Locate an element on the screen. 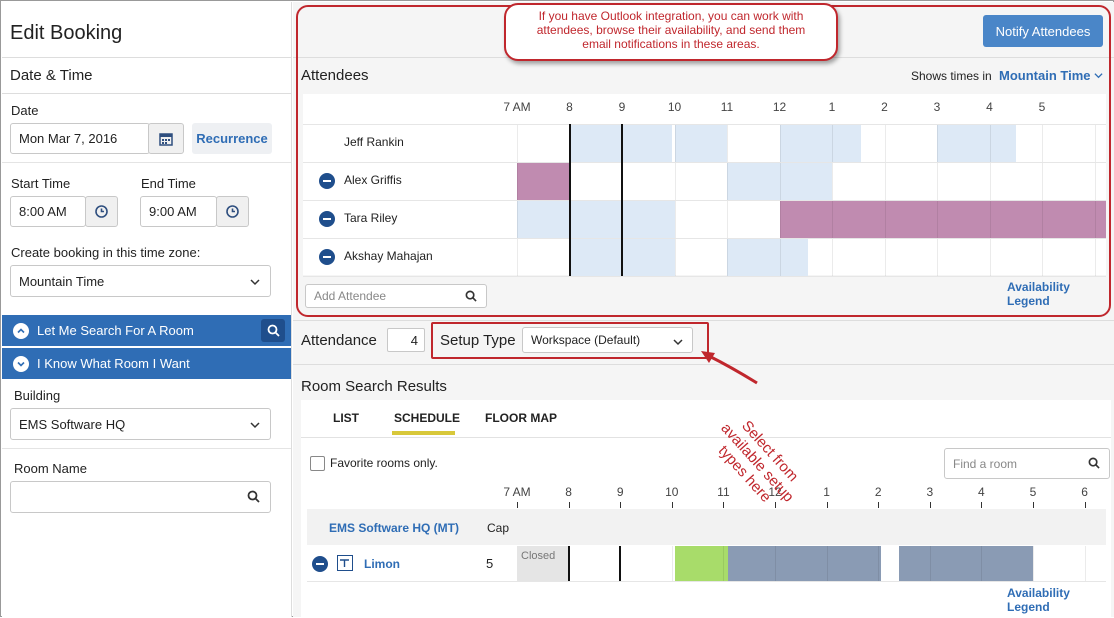  timezone-label: Create booking in this time zone: is located at coordinates (106, 252).